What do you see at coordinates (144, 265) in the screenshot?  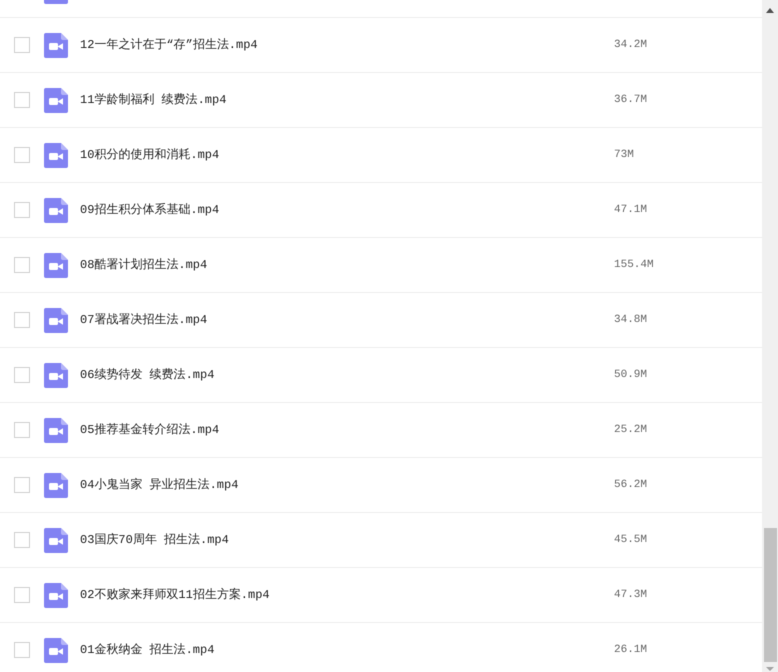 I see `file-name: 08酷署计划招生法.mp4` at bounding box center [144, 265].